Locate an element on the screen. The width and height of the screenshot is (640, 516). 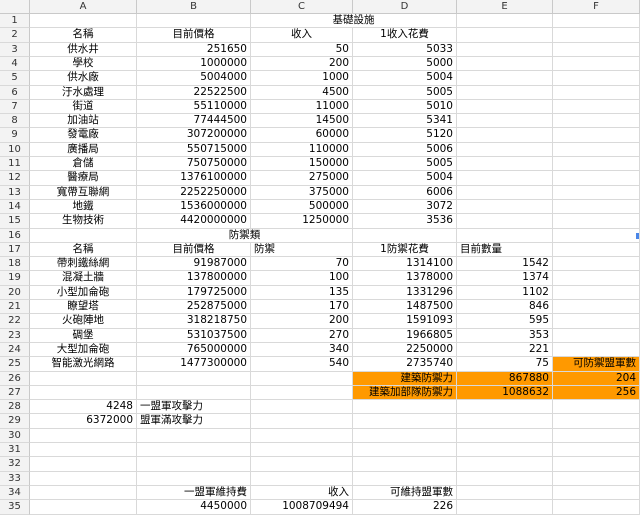
cell-c7: 11000 is located at coordinates (302, 107).